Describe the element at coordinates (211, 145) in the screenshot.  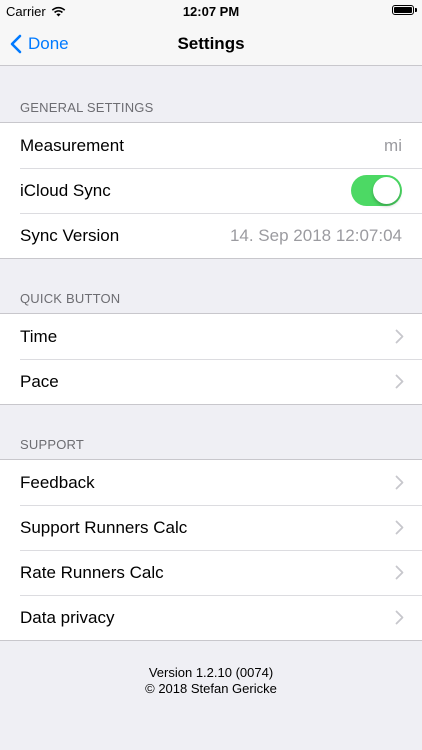
I see `measurement-row: Measurement mi` at that location.